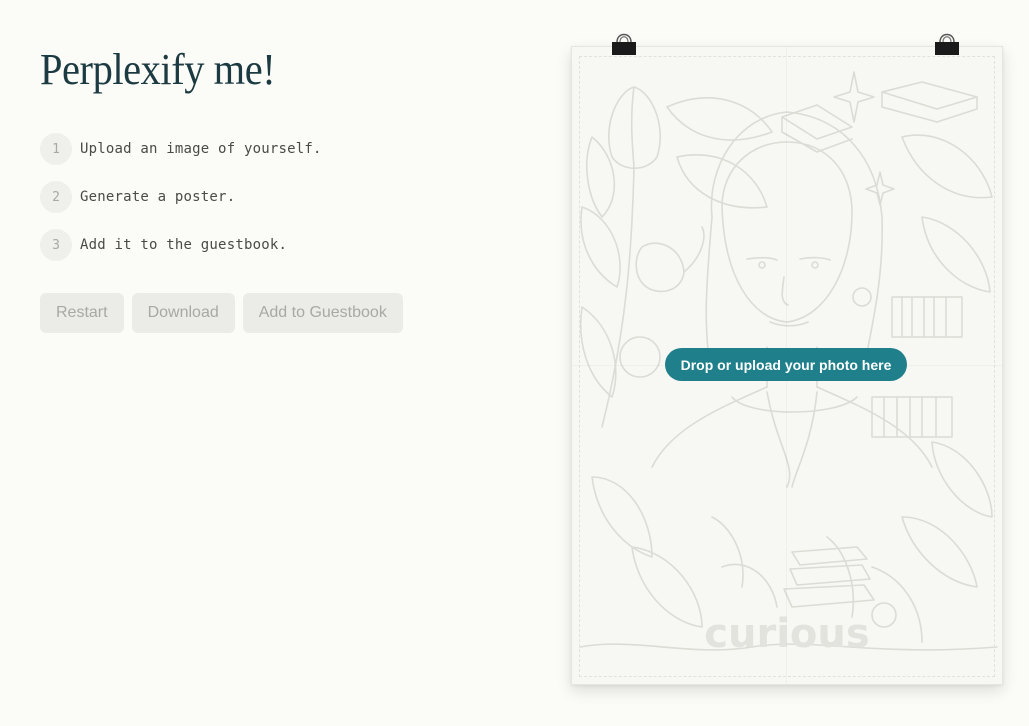  Describe the element at coordinates (183, 313) in the screenshot. I see `download-button: Download` at that location.